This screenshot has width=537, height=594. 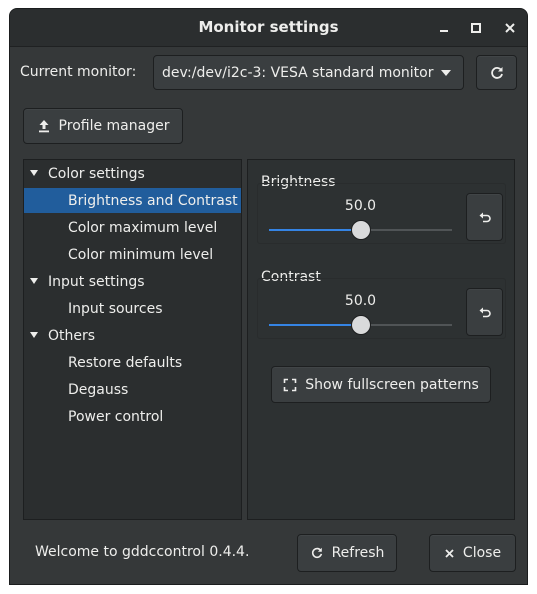 What do you see at coordinates (78, 72) in the screenshot?
I see `current-monitor-label: Current monitor:` at bounding box center [78, 72].